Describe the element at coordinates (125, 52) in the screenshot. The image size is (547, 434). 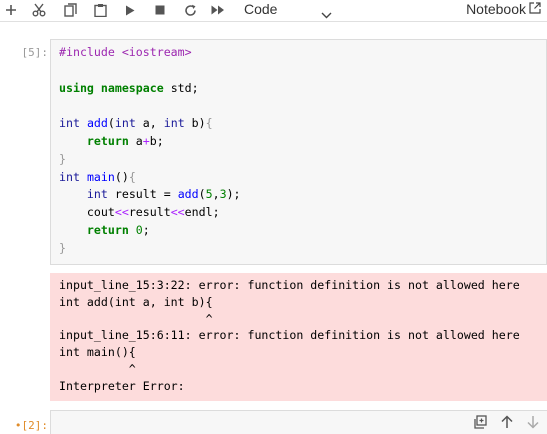
I see `code-line: #include <iostream>` at that location.